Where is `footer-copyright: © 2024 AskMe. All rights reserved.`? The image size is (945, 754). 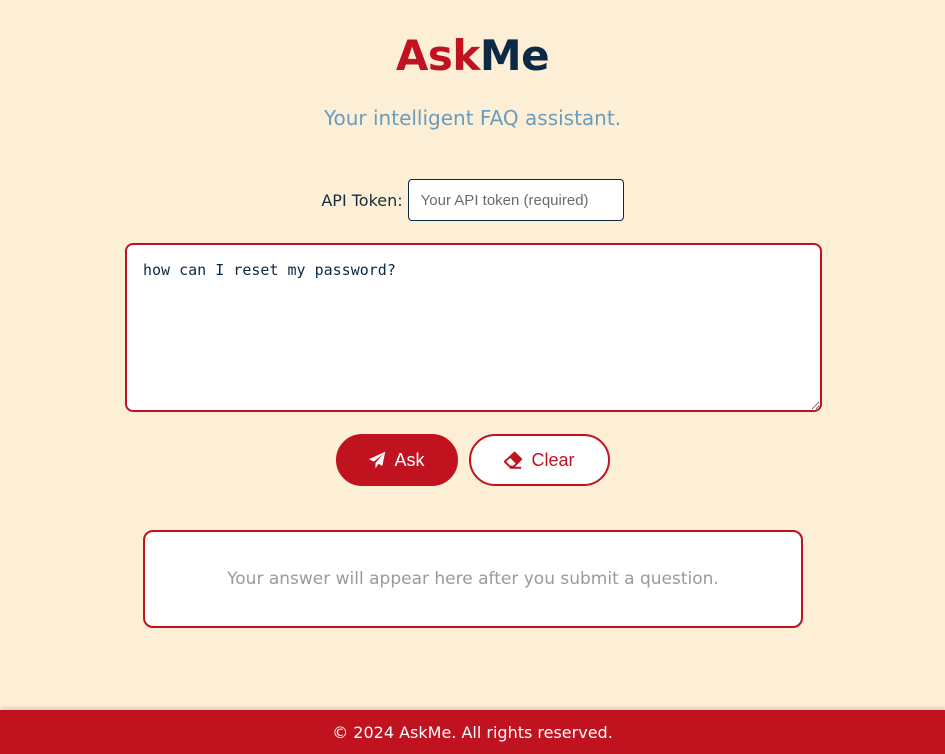 footer-copyright: © 2024 AskMe. All rights reserved. is located at coordinates (472, 732).